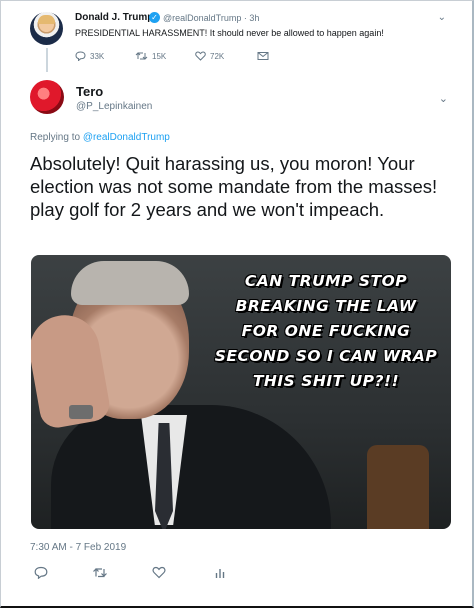 The height and width of the screenshot is (610, 476). Describe the element at coordinates (191, 467) in the screenshot. I see `meme-figure-suit` at that location.